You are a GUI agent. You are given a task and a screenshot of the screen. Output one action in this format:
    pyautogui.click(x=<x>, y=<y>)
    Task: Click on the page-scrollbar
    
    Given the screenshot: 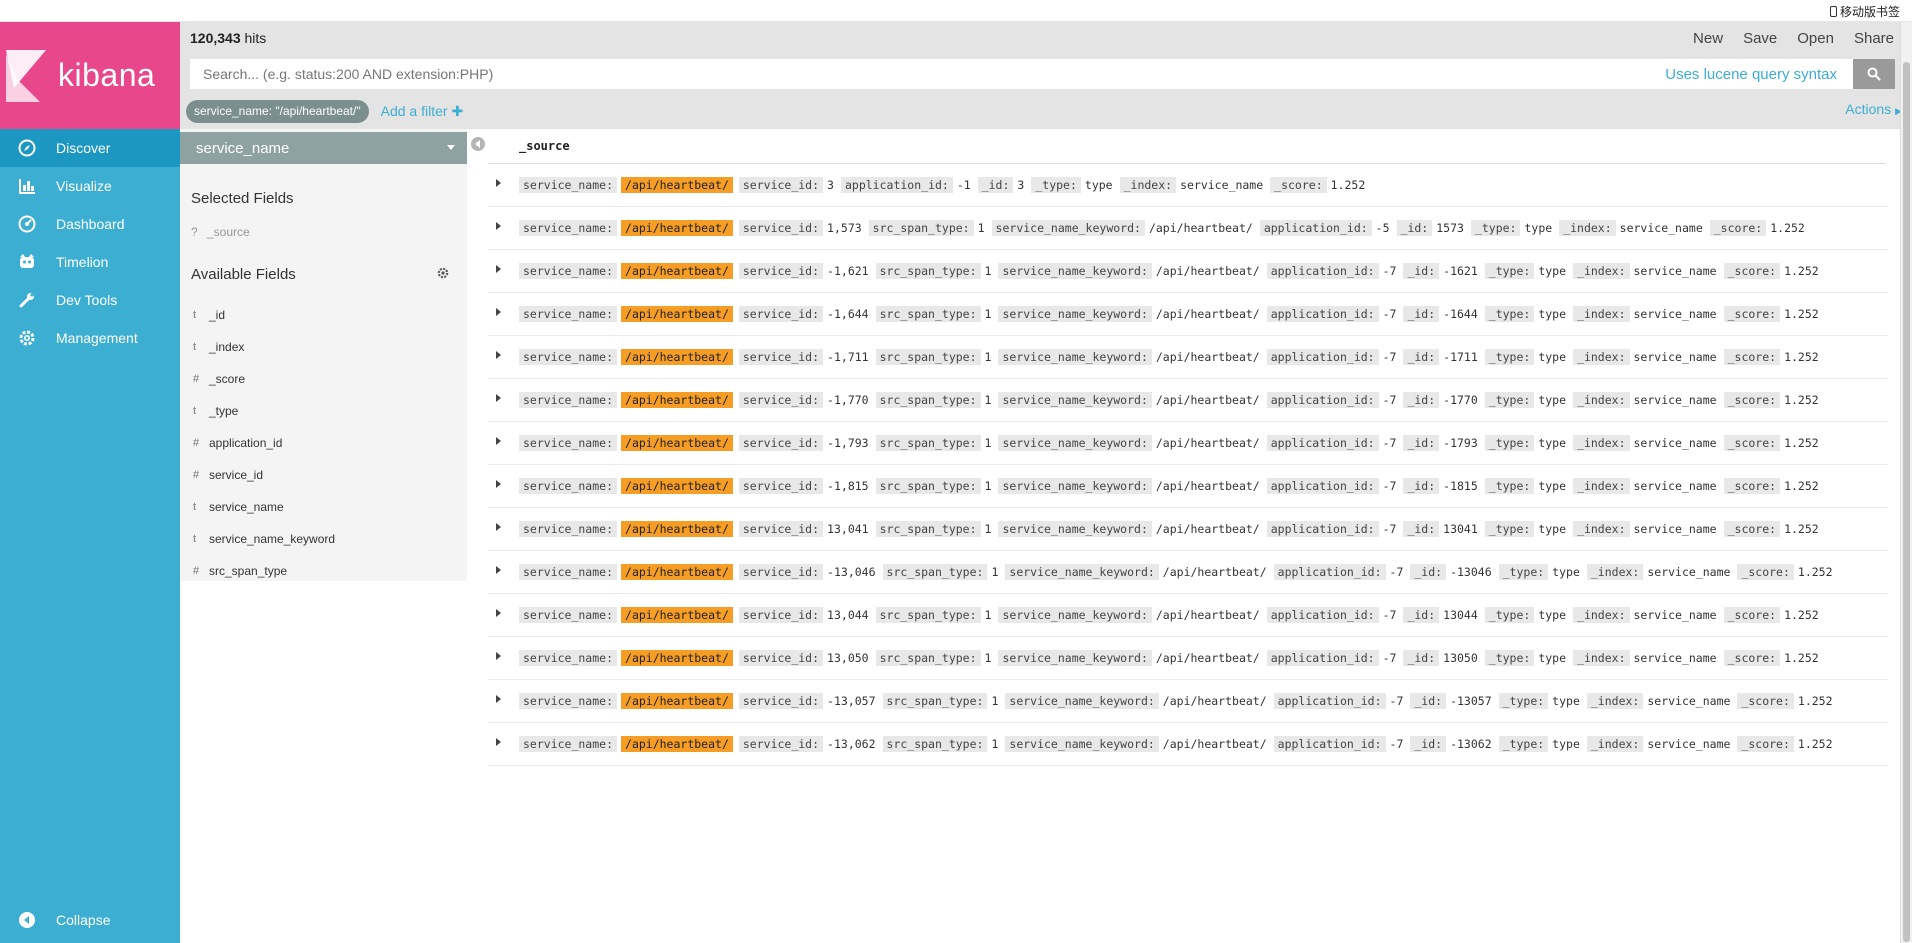 What is the action you would take?
    pyautogui.click(x=1906, y=482)
    